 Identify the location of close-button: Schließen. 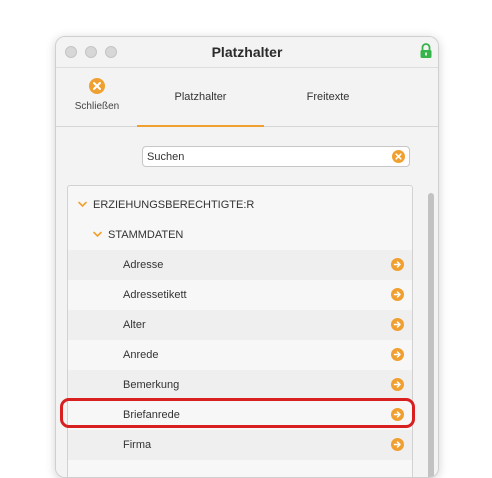
(97, 95).